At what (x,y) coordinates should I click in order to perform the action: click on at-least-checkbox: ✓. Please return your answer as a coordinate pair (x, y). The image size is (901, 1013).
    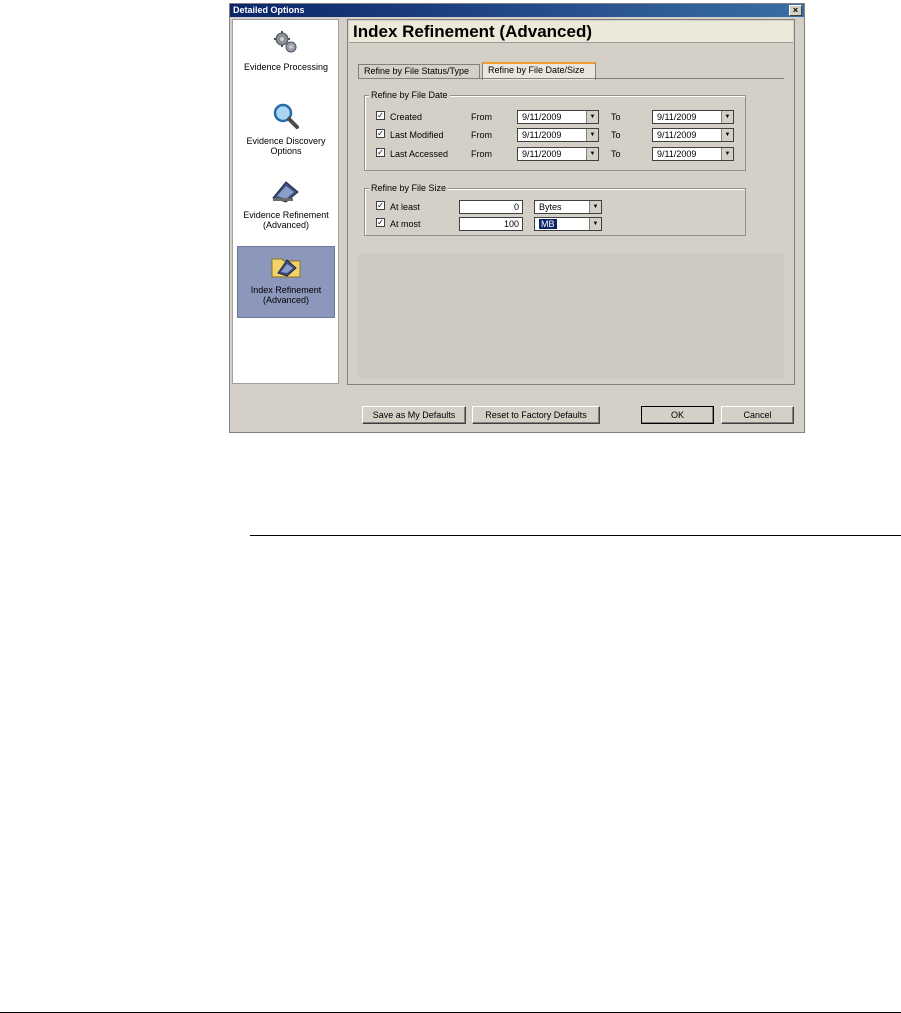
    Looking at the image, I should click on (380, 205).